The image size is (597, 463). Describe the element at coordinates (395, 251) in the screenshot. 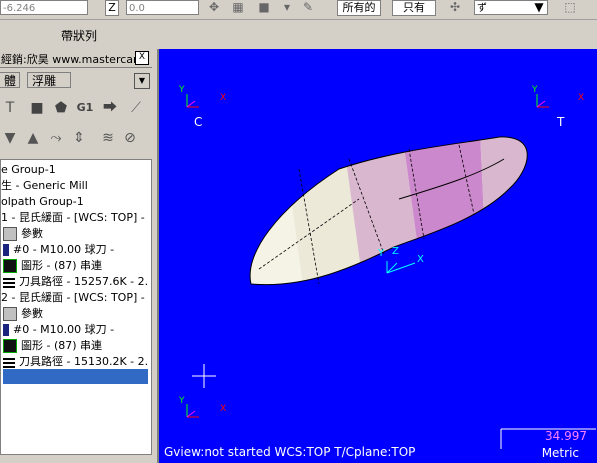

I see `origin-z-label: Z` at that location.